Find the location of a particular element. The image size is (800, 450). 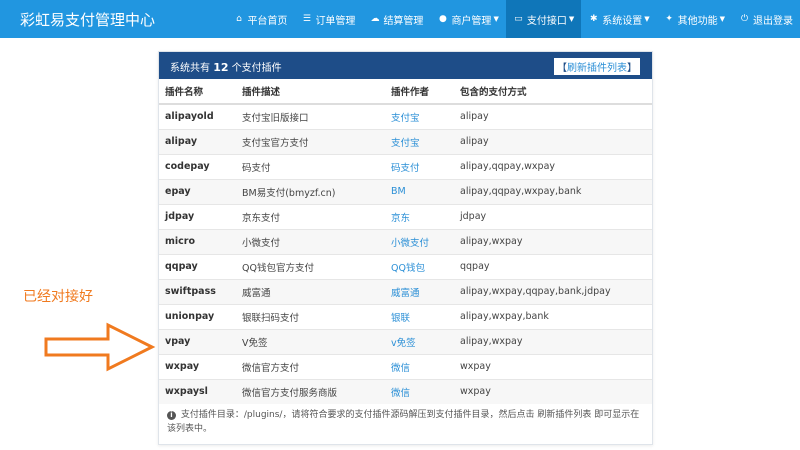

refresh-plugin-list: 【刷新插件列表】 is located at coordinates (597, 66).